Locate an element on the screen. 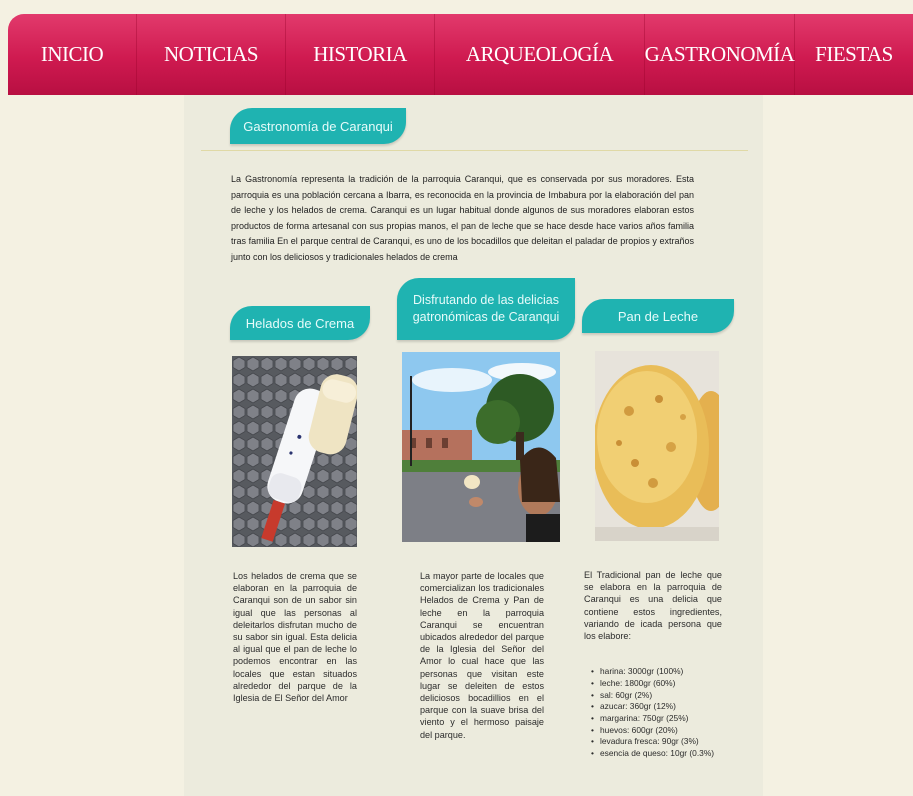 The height and width of the screenshot is (796, 913). ingredient-item: sal: 60gr (2%) is located at coordinates (653, 696).